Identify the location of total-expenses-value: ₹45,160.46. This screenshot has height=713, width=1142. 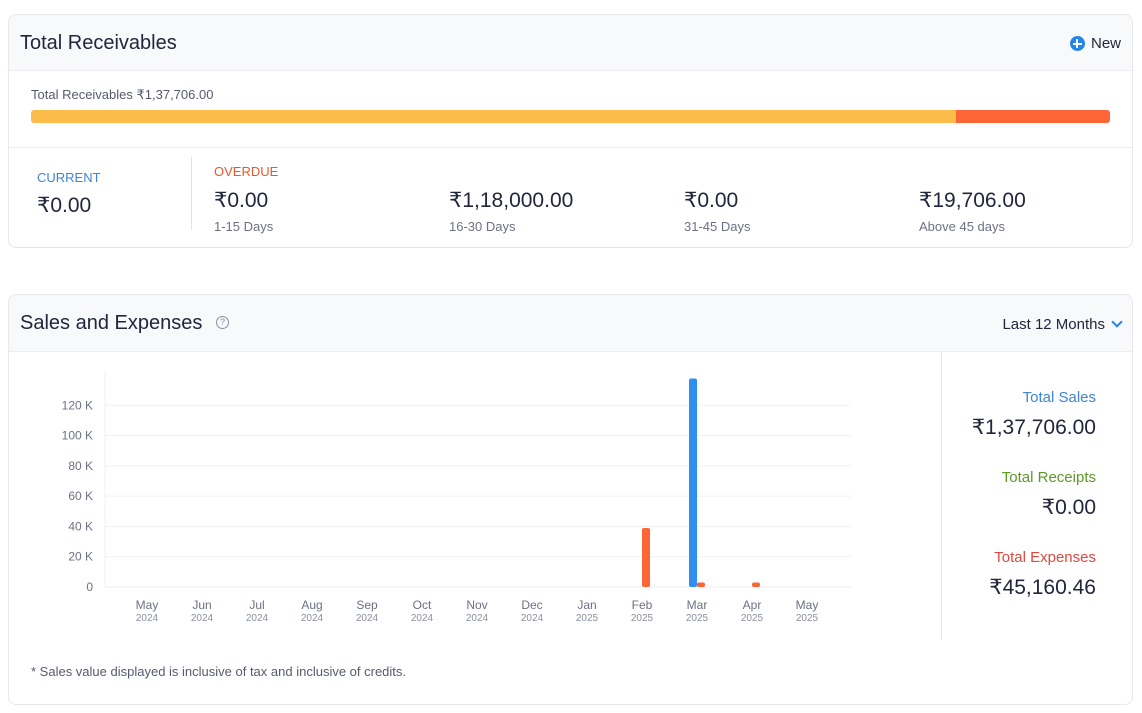
(1042, 587).